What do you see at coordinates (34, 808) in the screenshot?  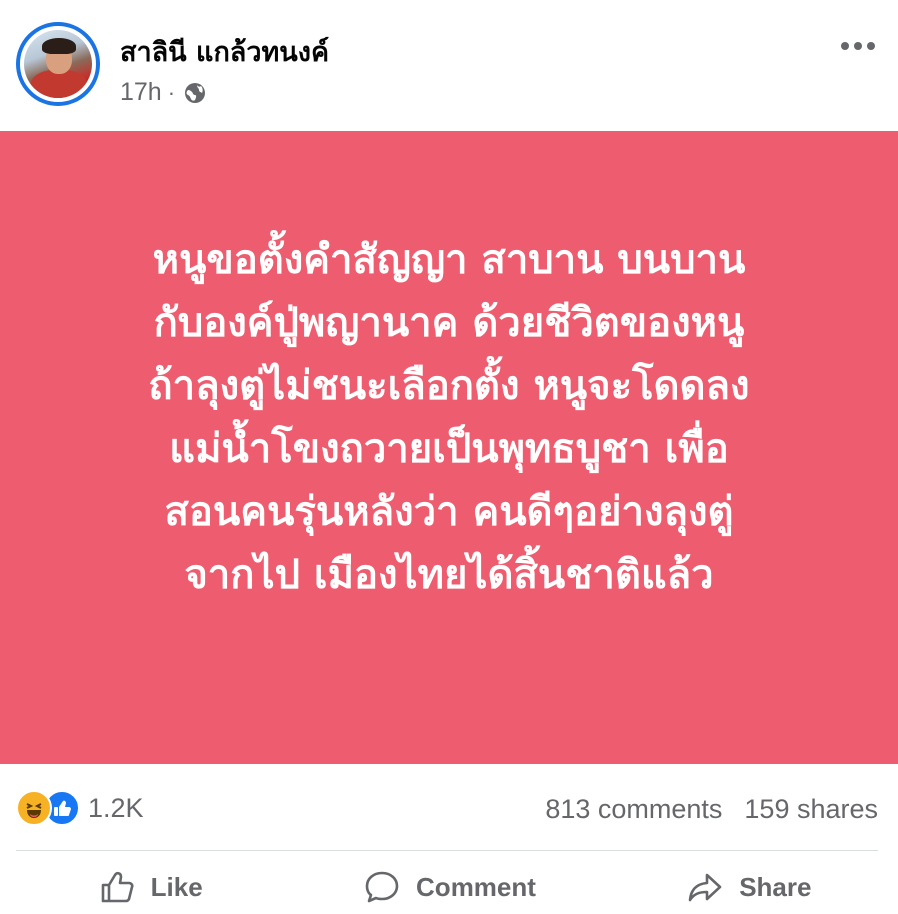 I see `haha-icon` at bounding box center [34, 808].